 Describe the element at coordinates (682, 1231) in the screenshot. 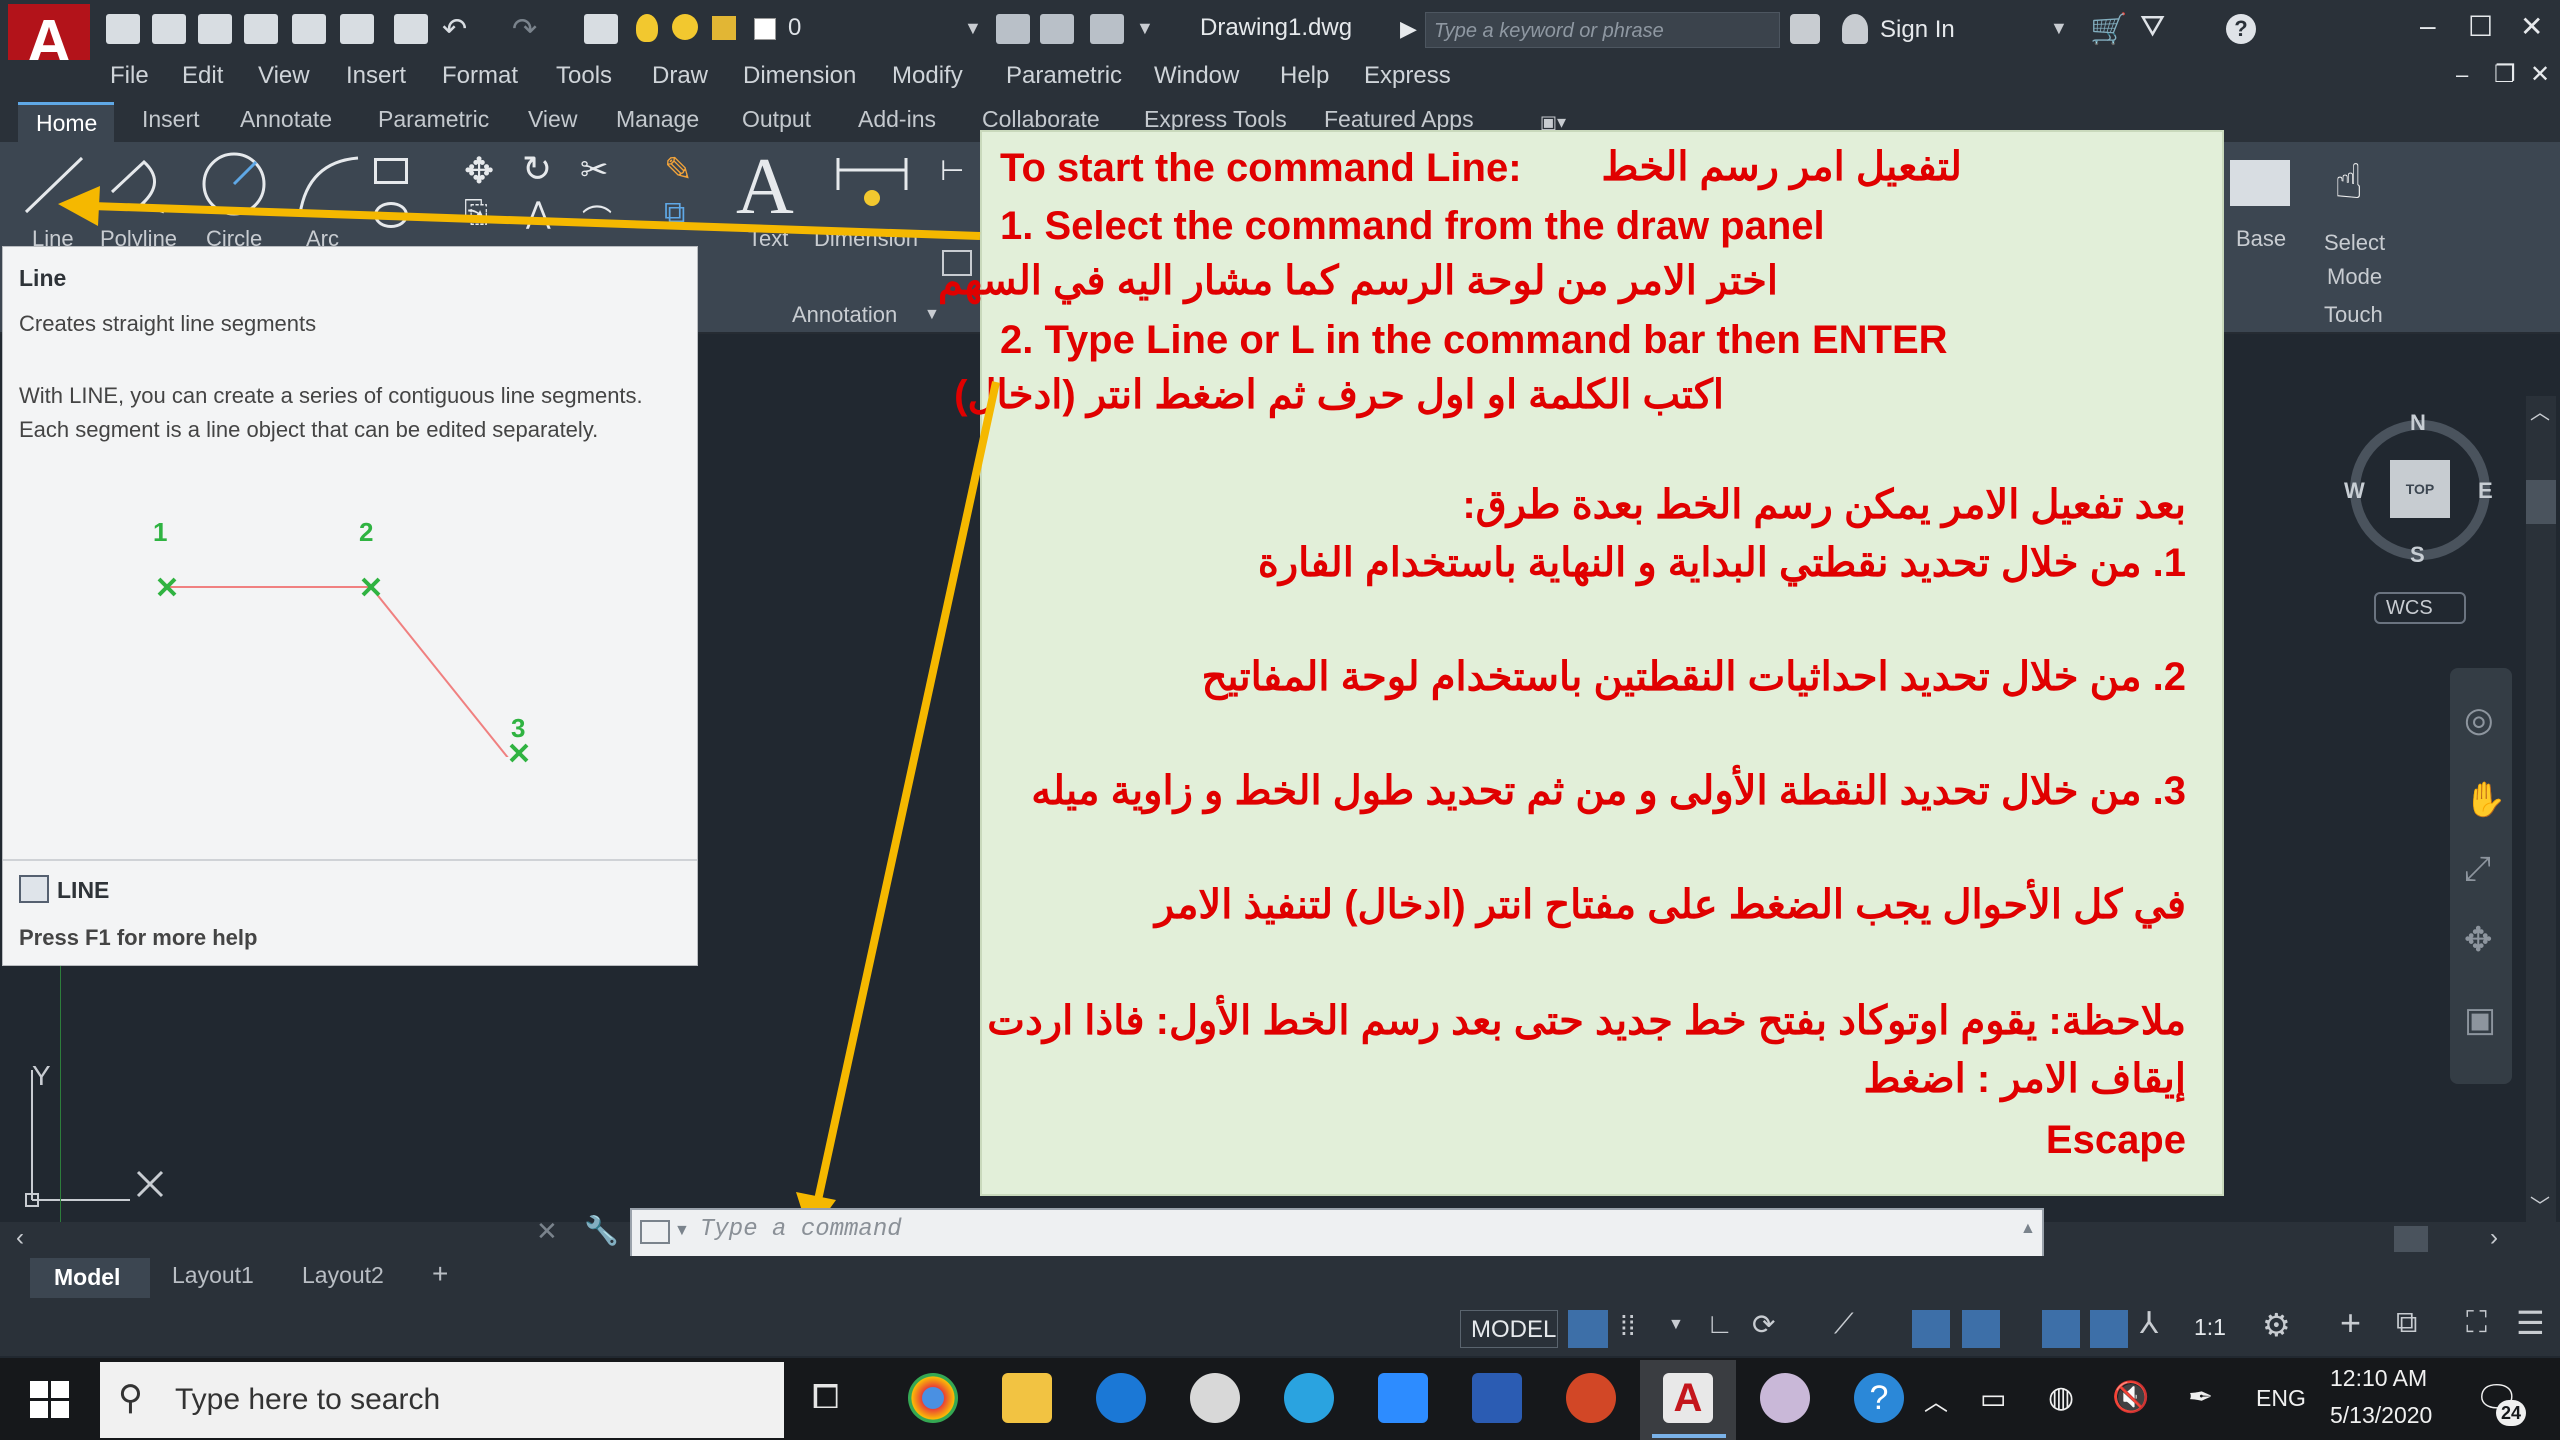

I see `command-history-dropdown-icon: ▼` at that location.